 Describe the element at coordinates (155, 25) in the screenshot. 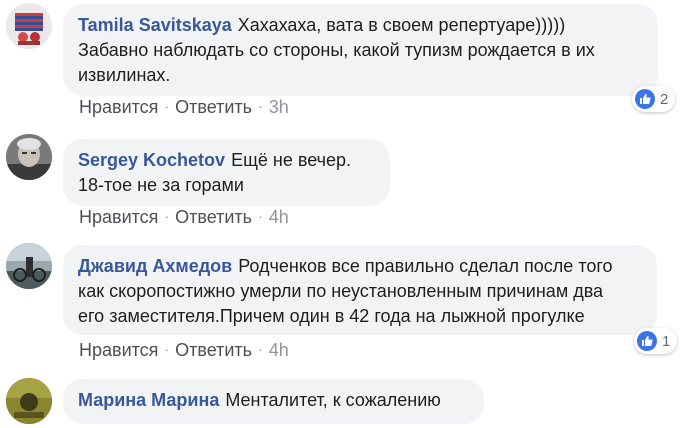

I see `comment-author: Tamila Savitskaya` at that location.